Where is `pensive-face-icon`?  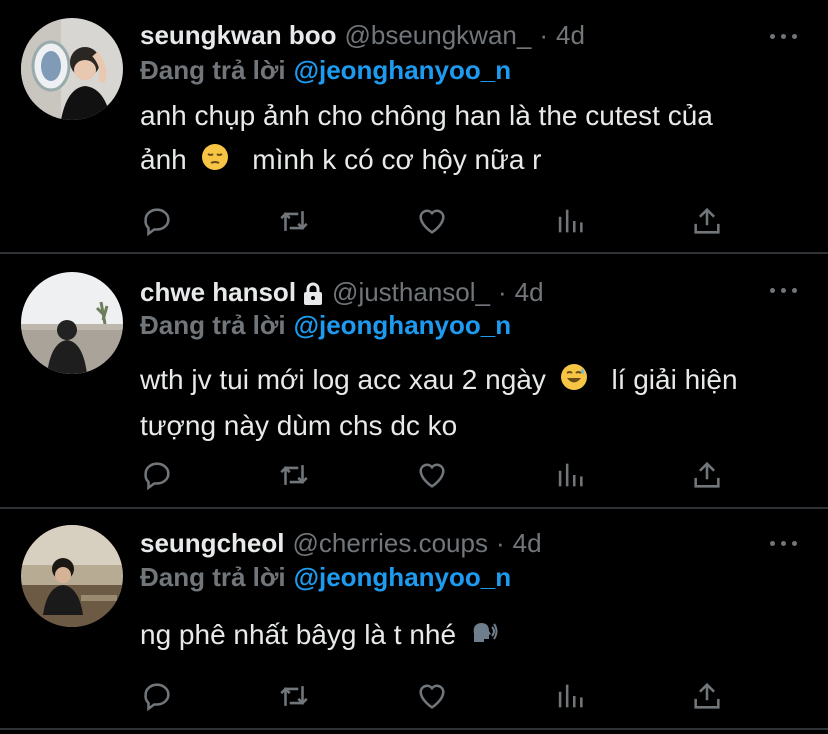
pensive-face-icon is located at coordinates (215, 162).